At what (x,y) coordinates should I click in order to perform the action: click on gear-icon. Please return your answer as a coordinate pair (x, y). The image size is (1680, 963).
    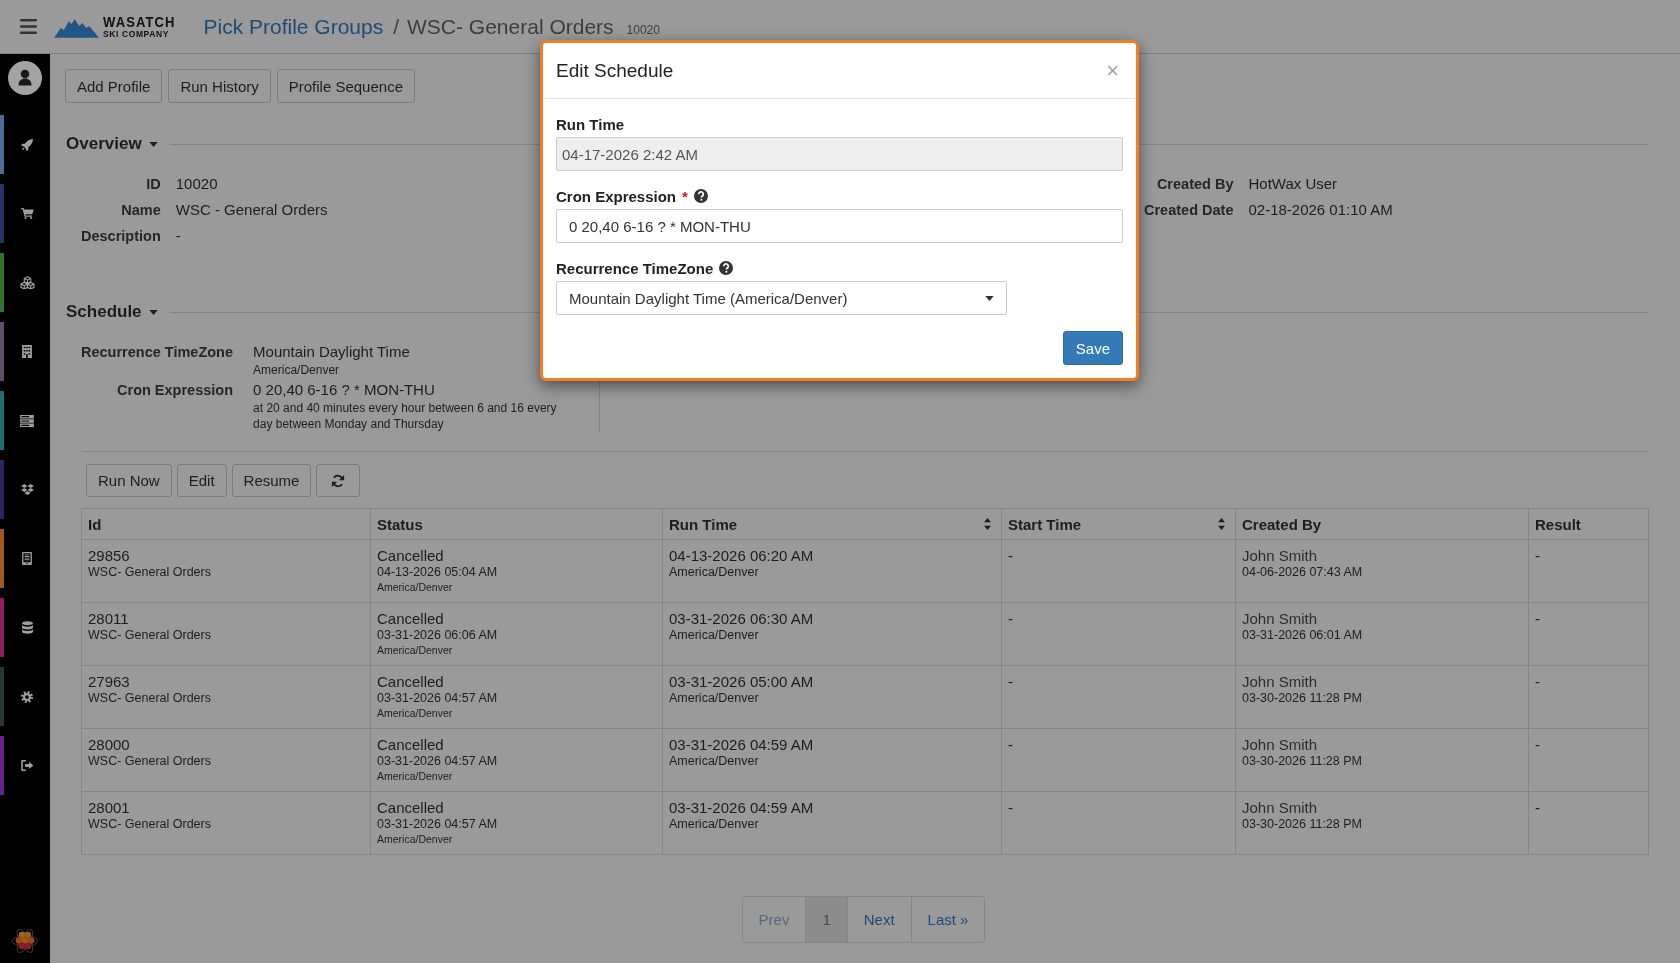
    Looking at the image, I should click on (27, 696).